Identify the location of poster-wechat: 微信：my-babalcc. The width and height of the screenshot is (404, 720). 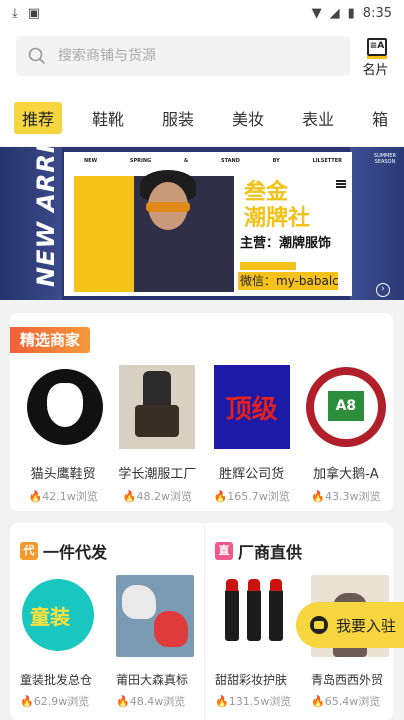
(288, 281).